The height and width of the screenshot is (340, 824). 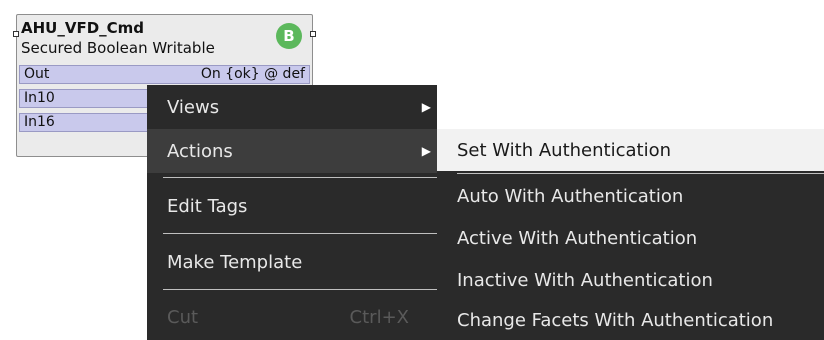 I want to click on menu-item-edit-tags: Edit Tags, so click(x=292, y=206).